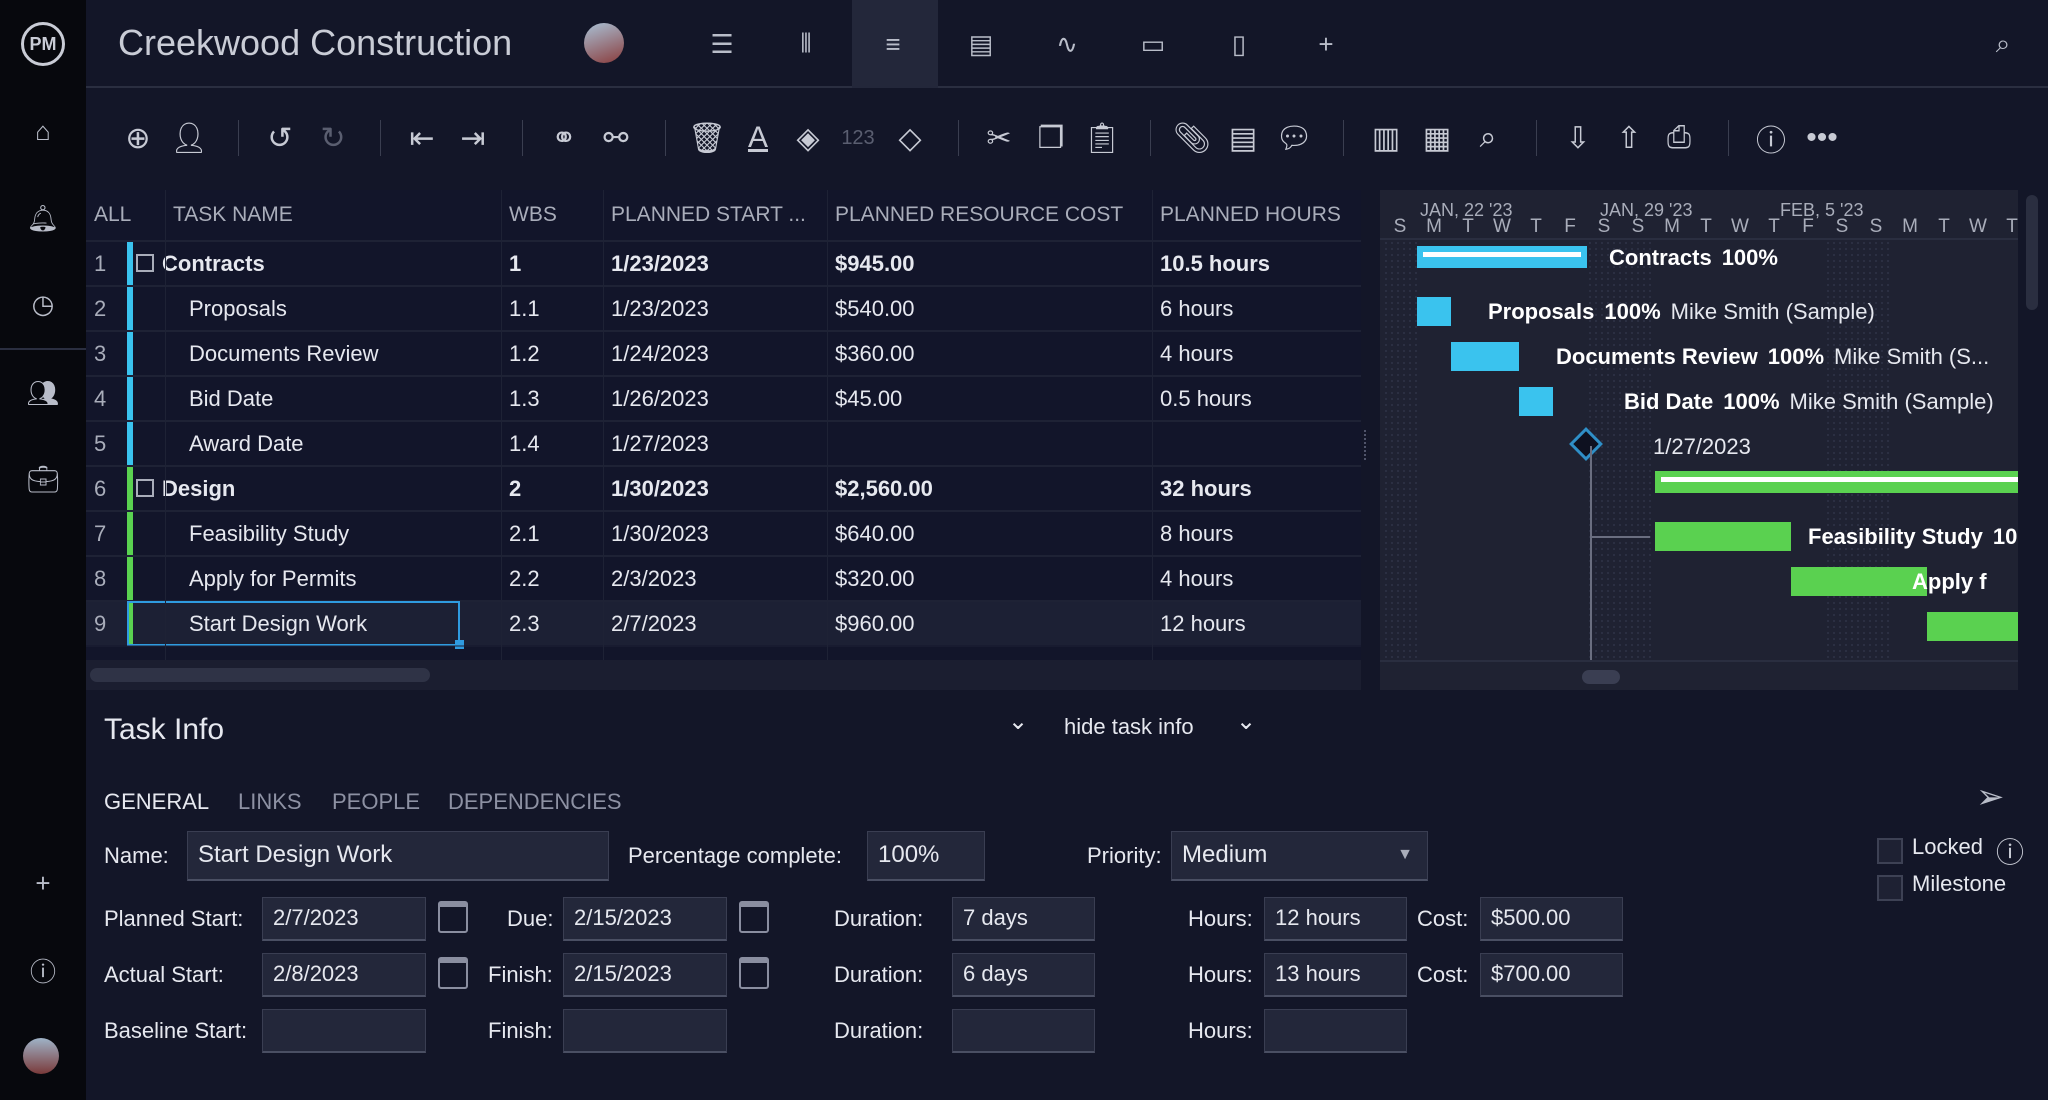 Image resolution: width=2048 pixels, height=1100 pixels. I want to click on table-row: 5 Award Date 1.4 1/27/2023, so click(723, 442).